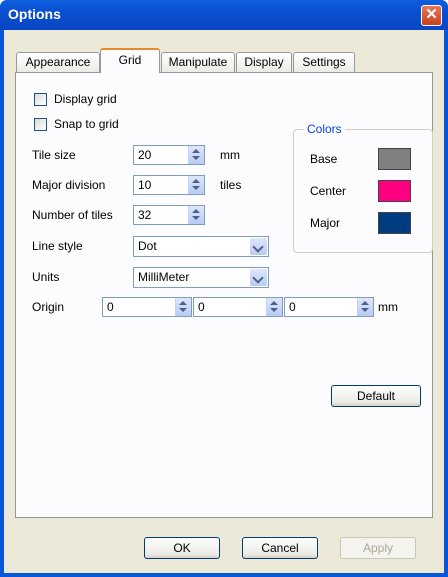 The width and height of the screenshot is (448, 577). What do you see at coordinates (388, 307) in the screenshot?
I see `origin-unit: mm` at bounding box center [388, 307].